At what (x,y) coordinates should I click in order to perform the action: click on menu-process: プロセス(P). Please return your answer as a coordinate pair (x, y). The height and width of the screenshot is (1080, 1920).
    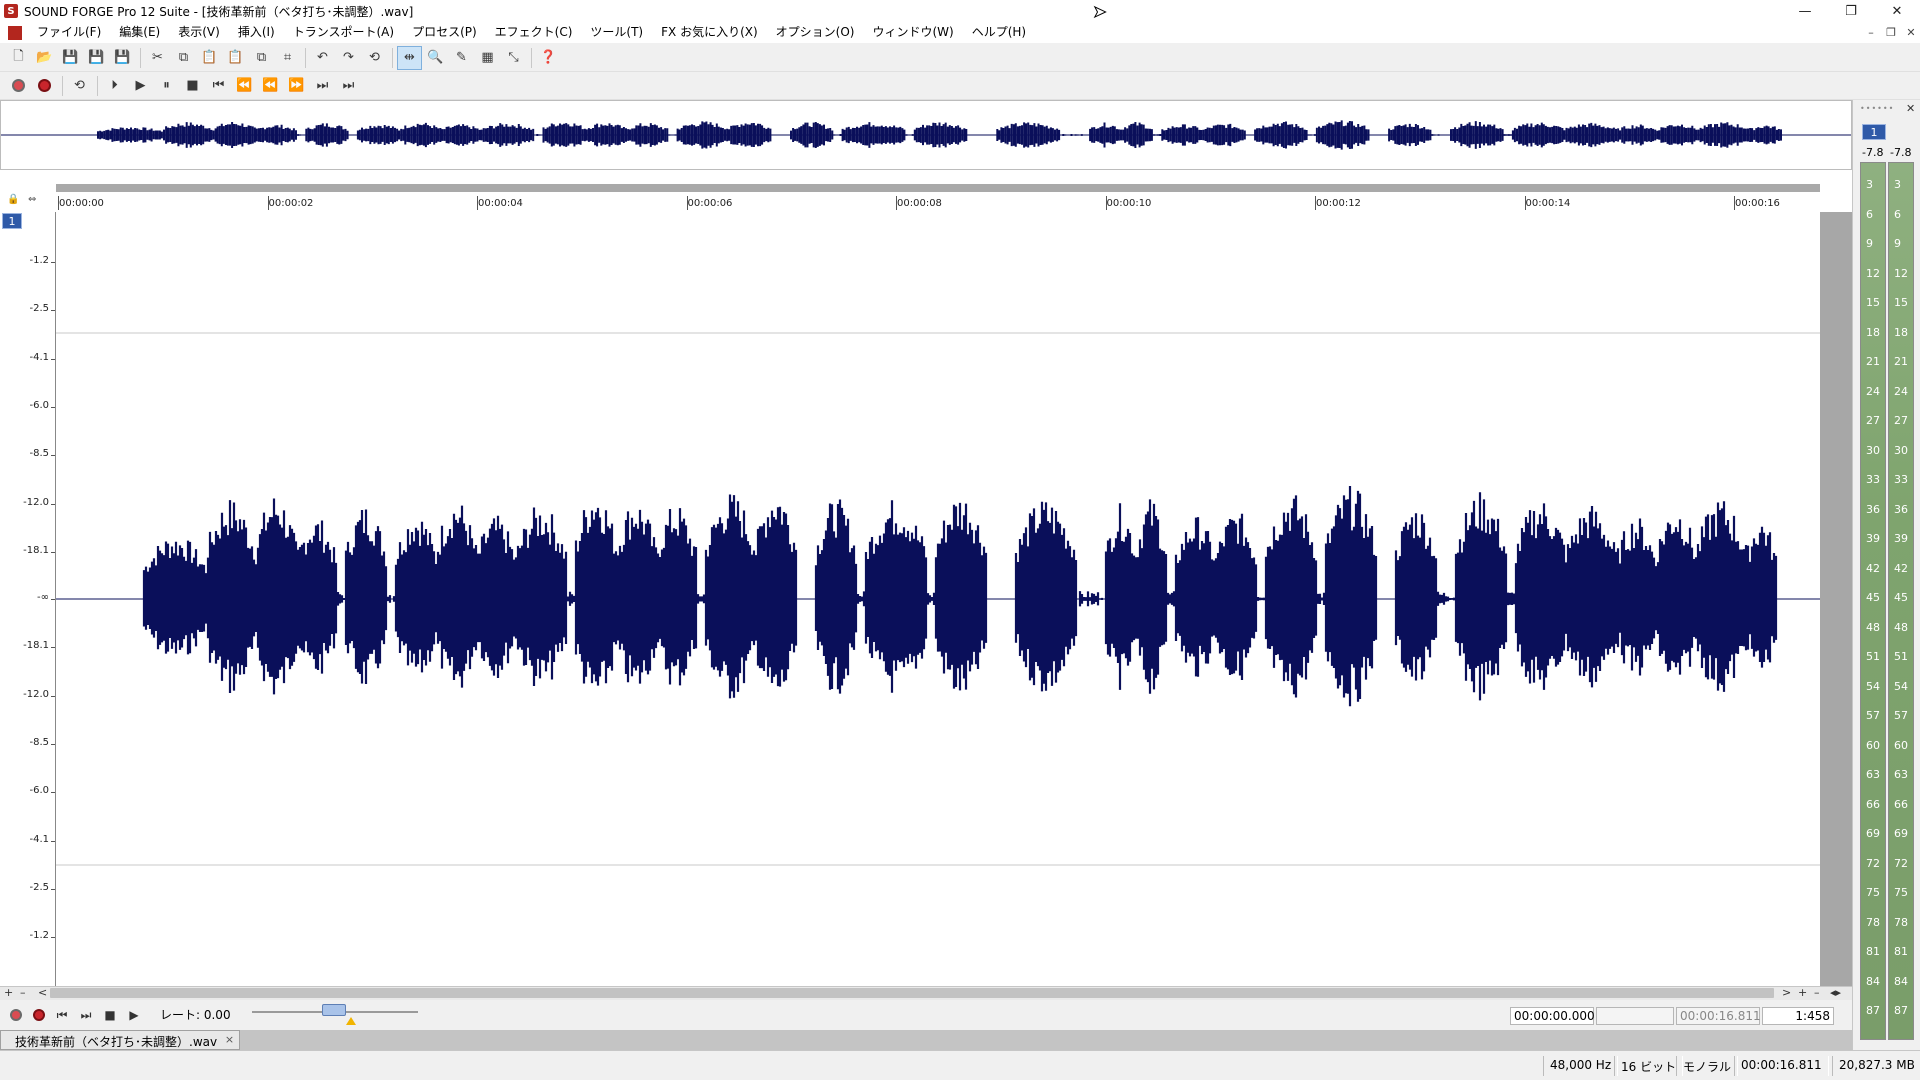
    Looking at the image, I should click on (444, 32).